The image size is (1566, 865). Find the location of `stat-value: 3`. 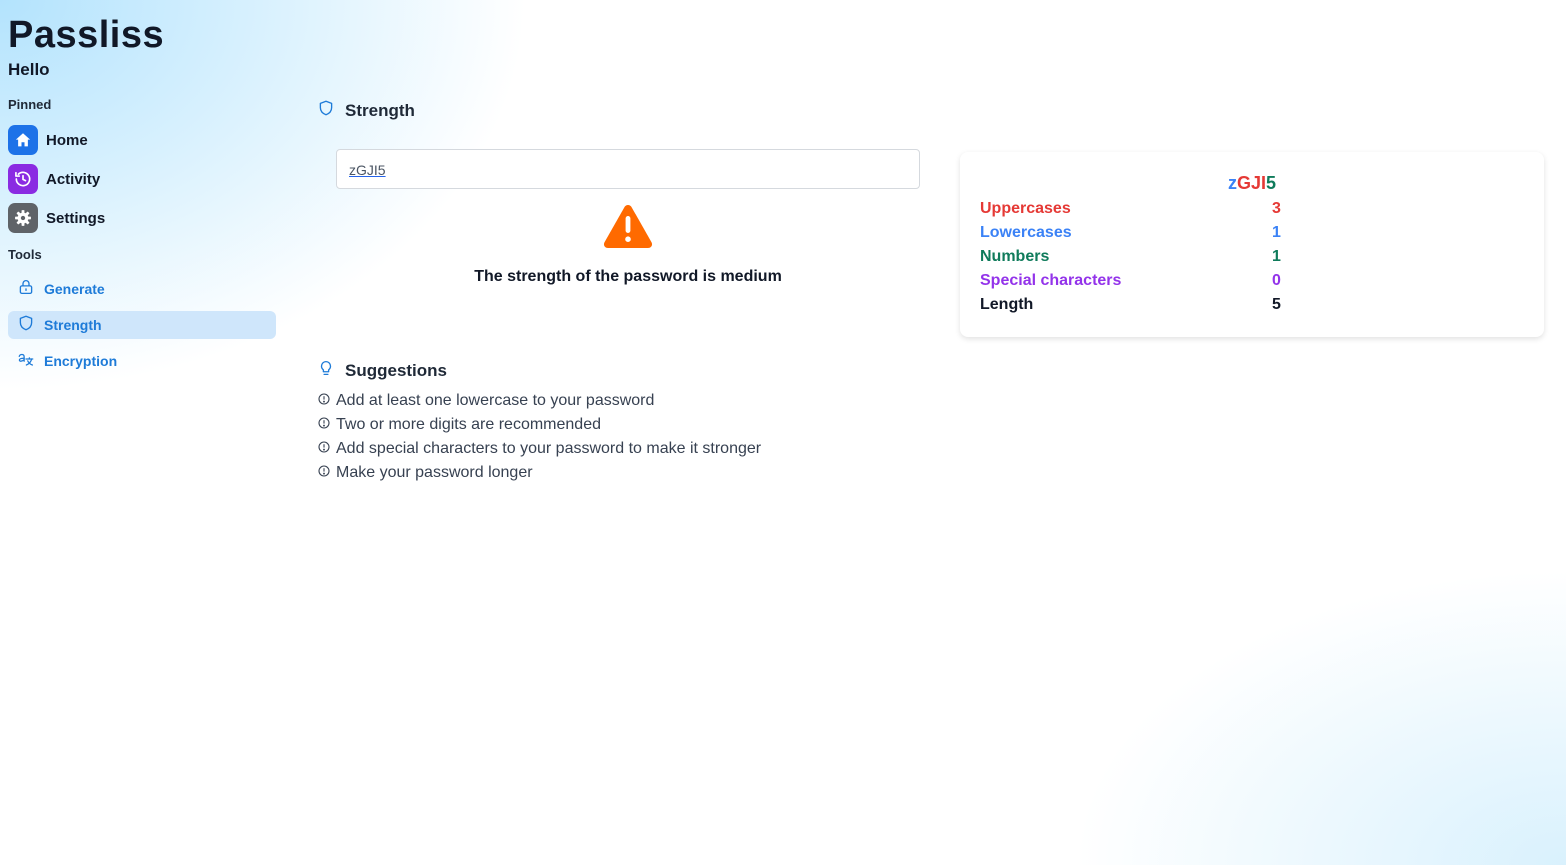

stat-value: 3 is located at coordinates (1276, 208).